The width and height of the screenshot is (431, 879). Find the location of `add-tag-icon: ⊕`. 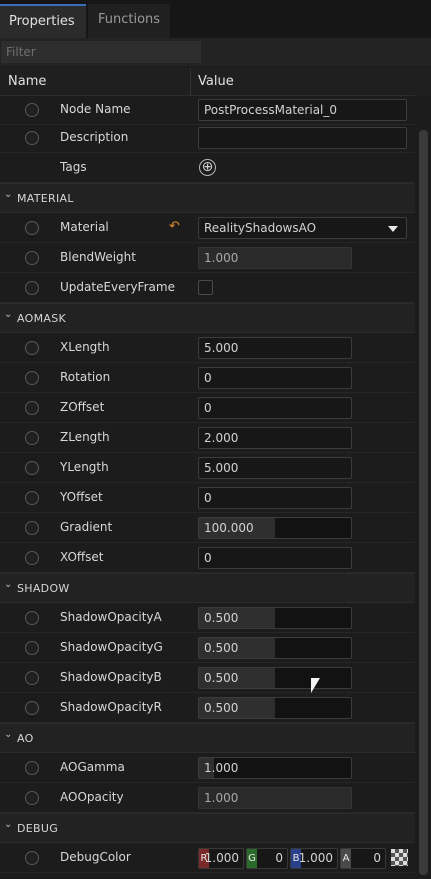

add-tag-icon: ⊕ is located at coordinates (207, 167).